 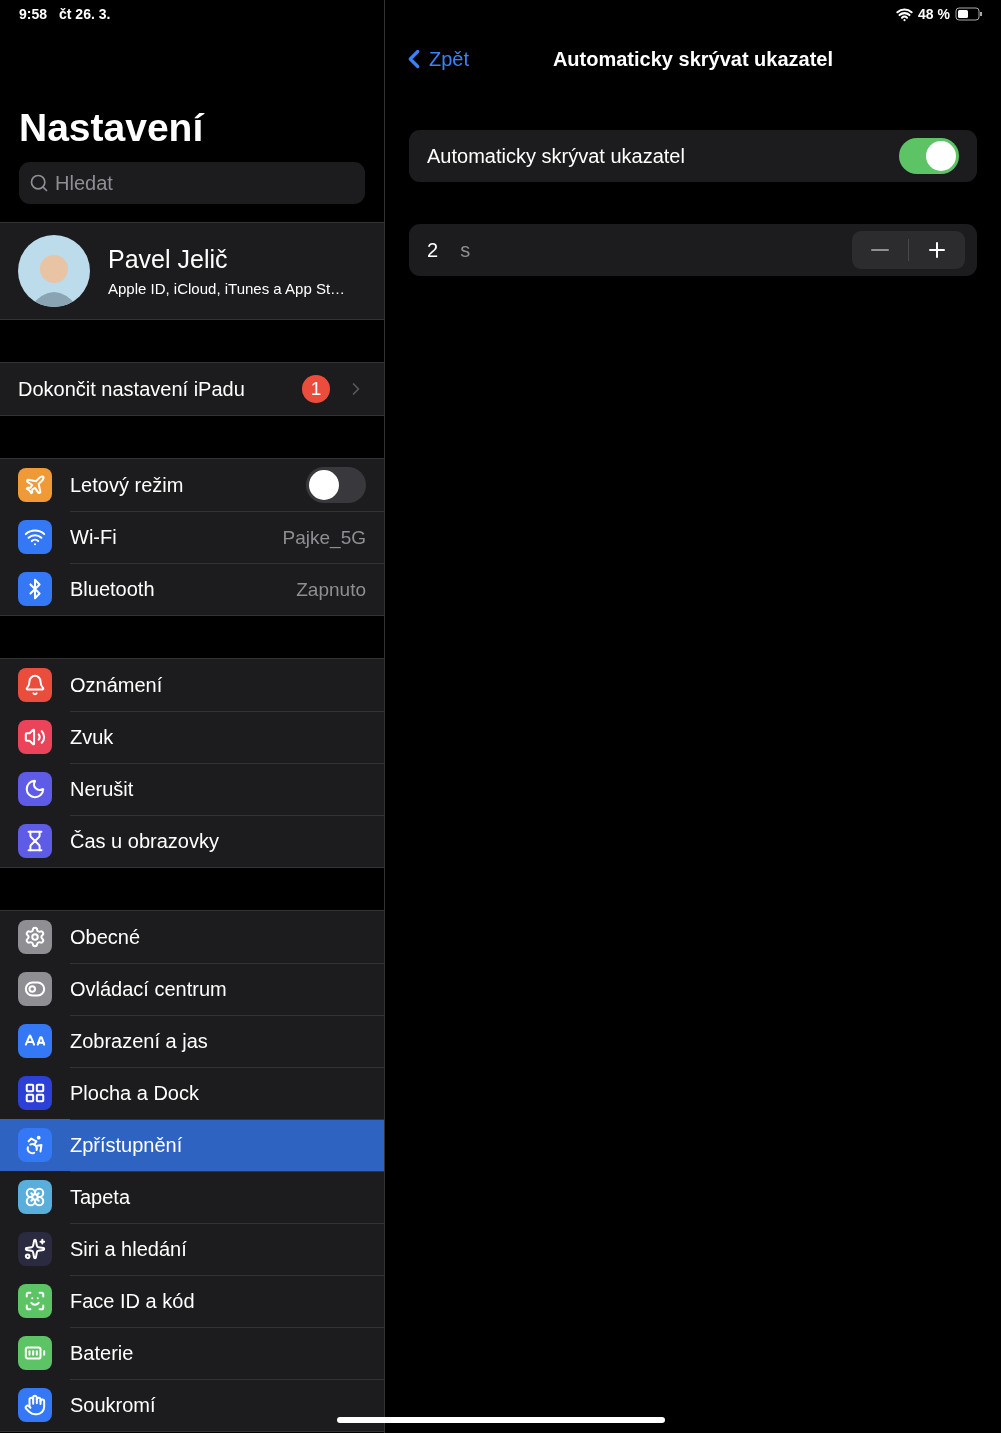 I want to click on row-label: Wi-Fi, so click(x=93, y=537).